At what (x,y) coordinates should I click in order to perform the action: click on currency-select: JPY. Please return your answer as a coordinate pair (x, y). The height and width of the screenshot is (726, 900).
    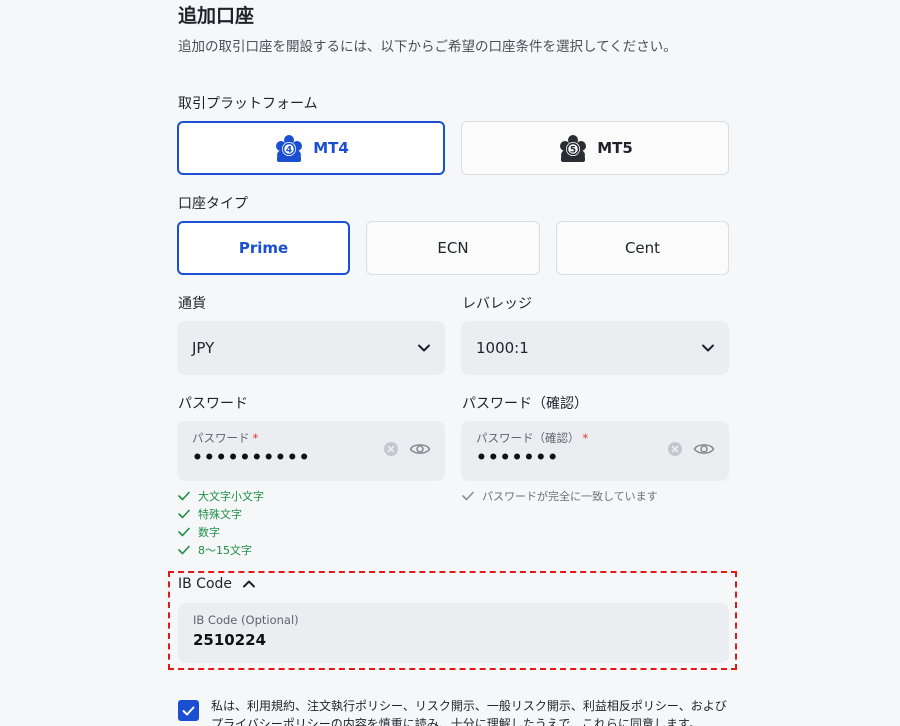
    Looking at the image, I should click on (311, 348).